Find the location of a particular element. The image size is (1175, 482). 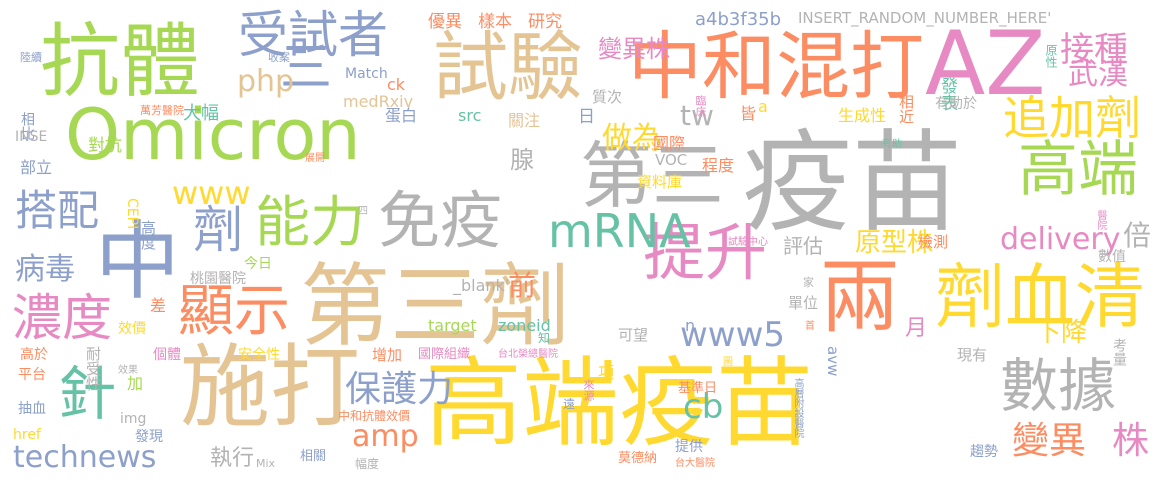

word: 考量 is located at coordinates (1119, 352).